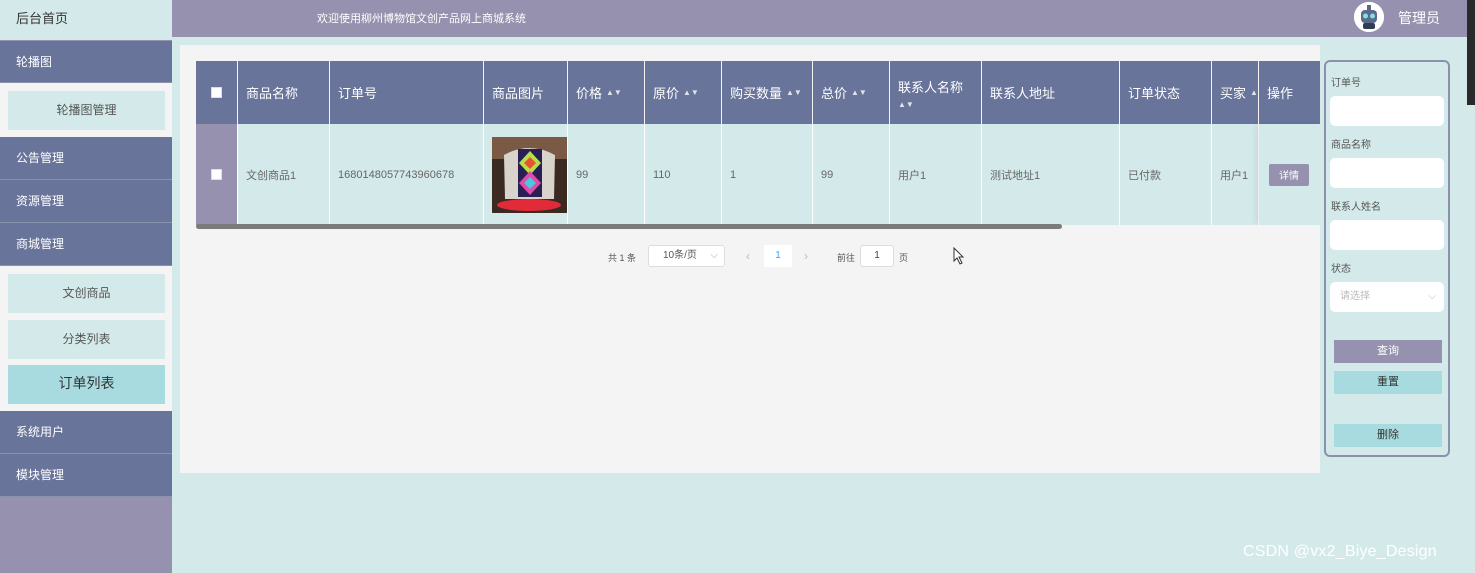 Image resolution: width=1475 pixels, height=573 pixels. I want to click on cell-price: 99, so click(606, 174).